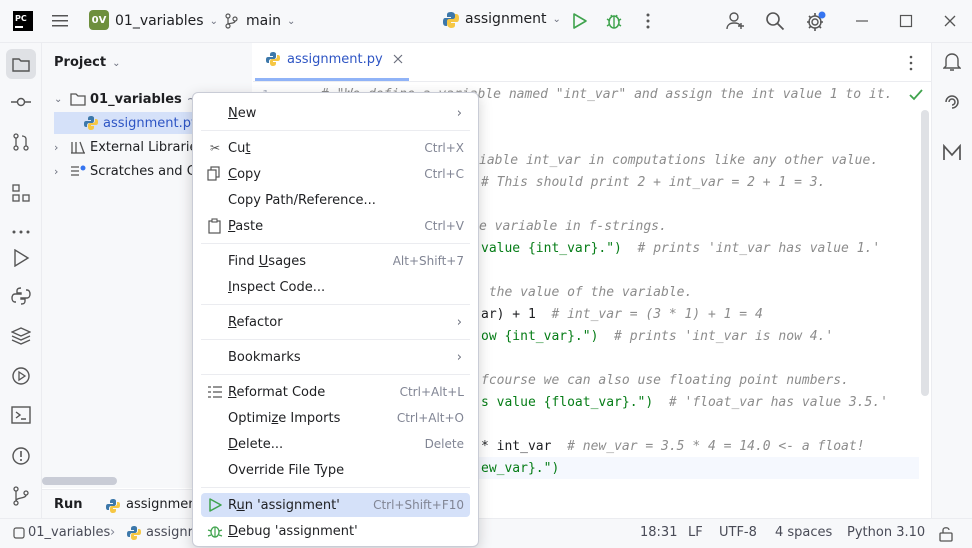 Image resolution: width=972 pixels, height=548 pixels. Describe the element at coordinates (335, 261) in the screenshot. I see `menu-item-find-usages: Find Usages Alt+Shift+7` at that location.